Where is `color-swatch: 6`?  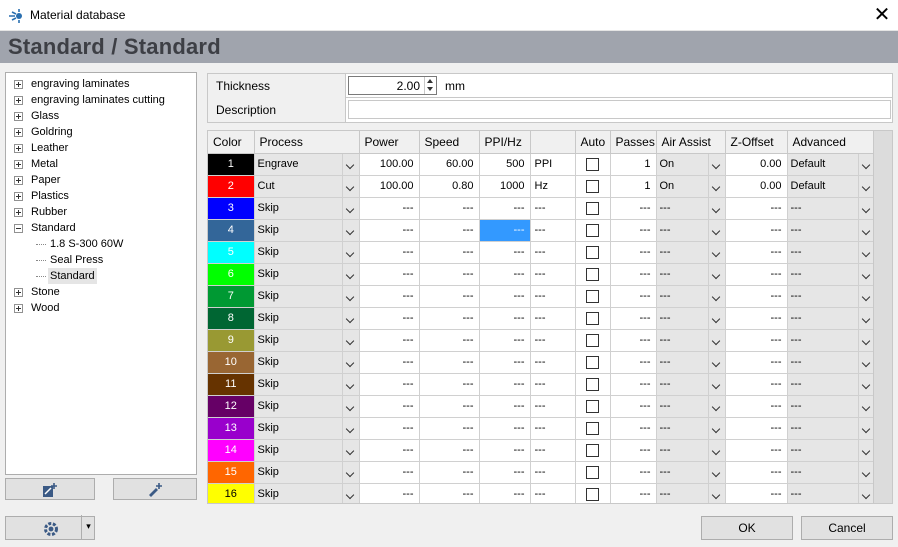 color-swatch: 6 is located at coordinates (231, 274).